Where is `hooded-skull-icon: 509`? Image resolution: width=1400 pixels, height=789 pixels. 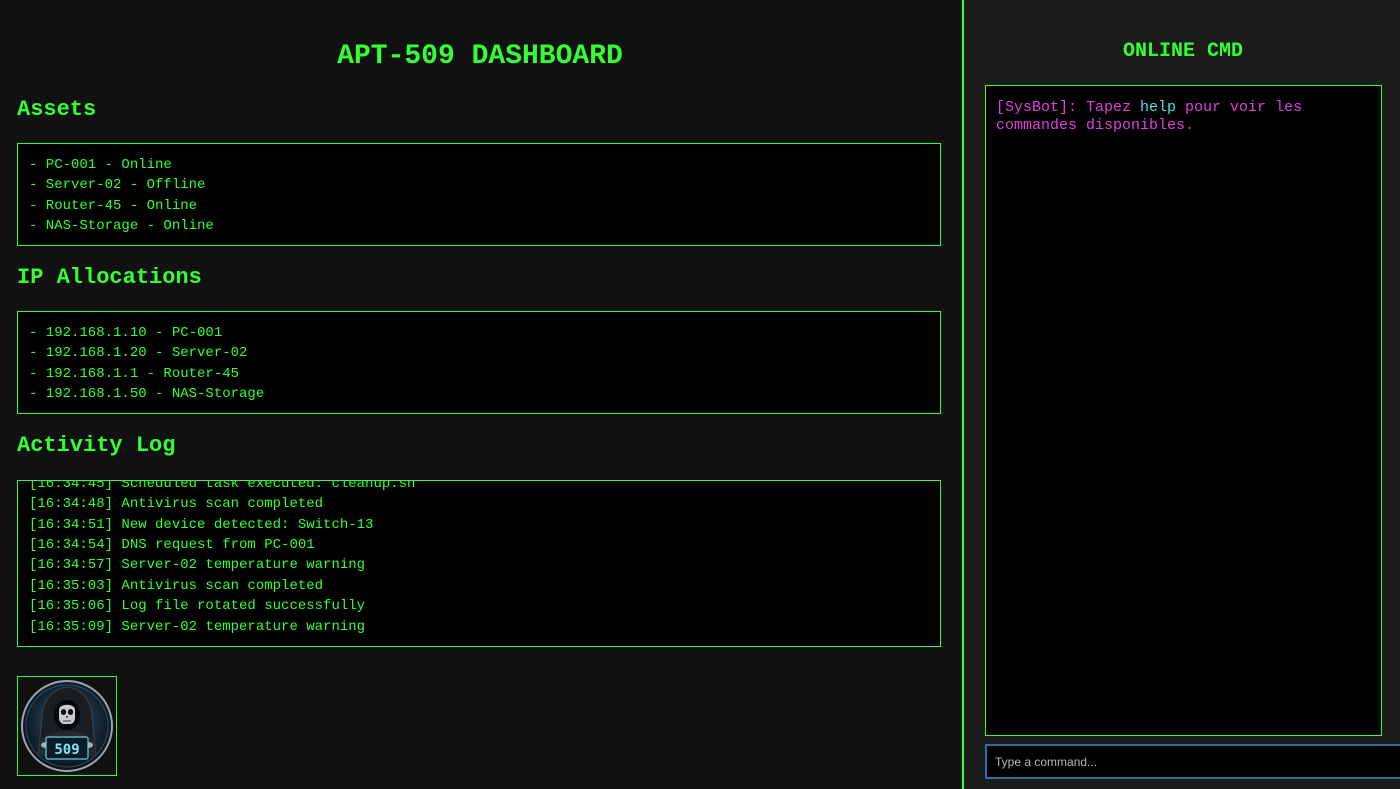 hooded-skull-icon: 509 is located at coordinates (67, 726).